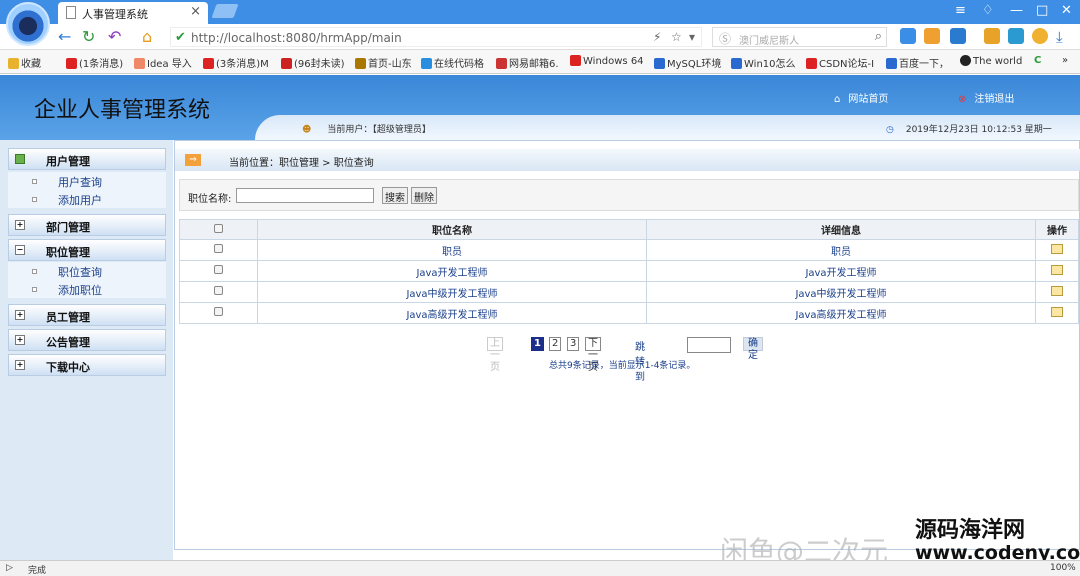  I want to click on minimize-button: —, so click(1016, 10).